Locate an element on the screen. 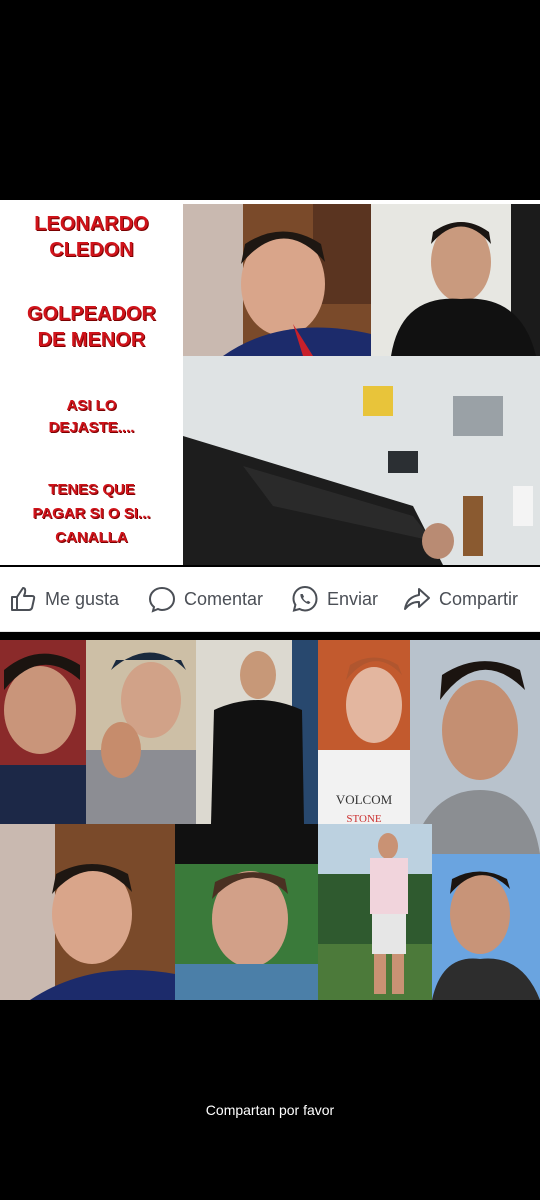  whatsapp-icon is located at coordinates (305, 598).